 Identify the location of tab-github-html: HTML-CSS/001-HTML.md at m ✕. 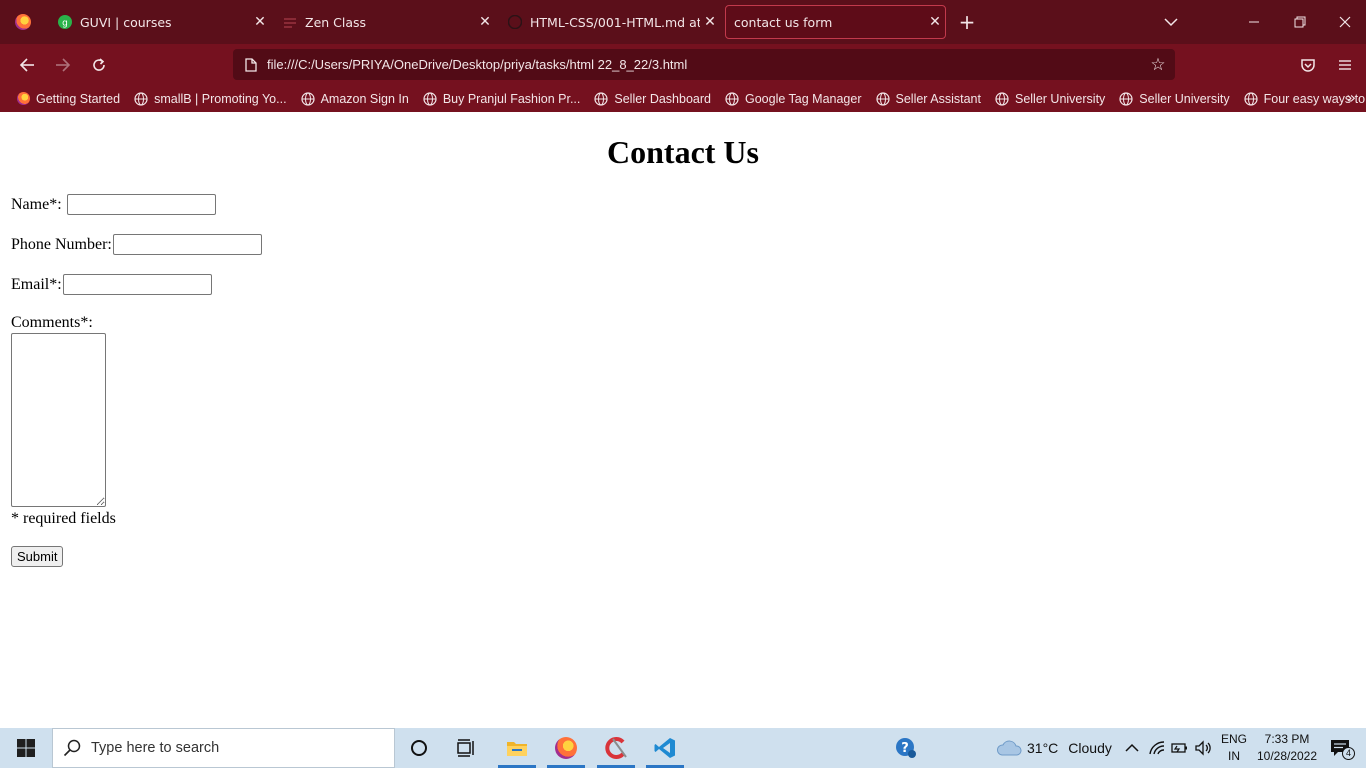
(611, 22).